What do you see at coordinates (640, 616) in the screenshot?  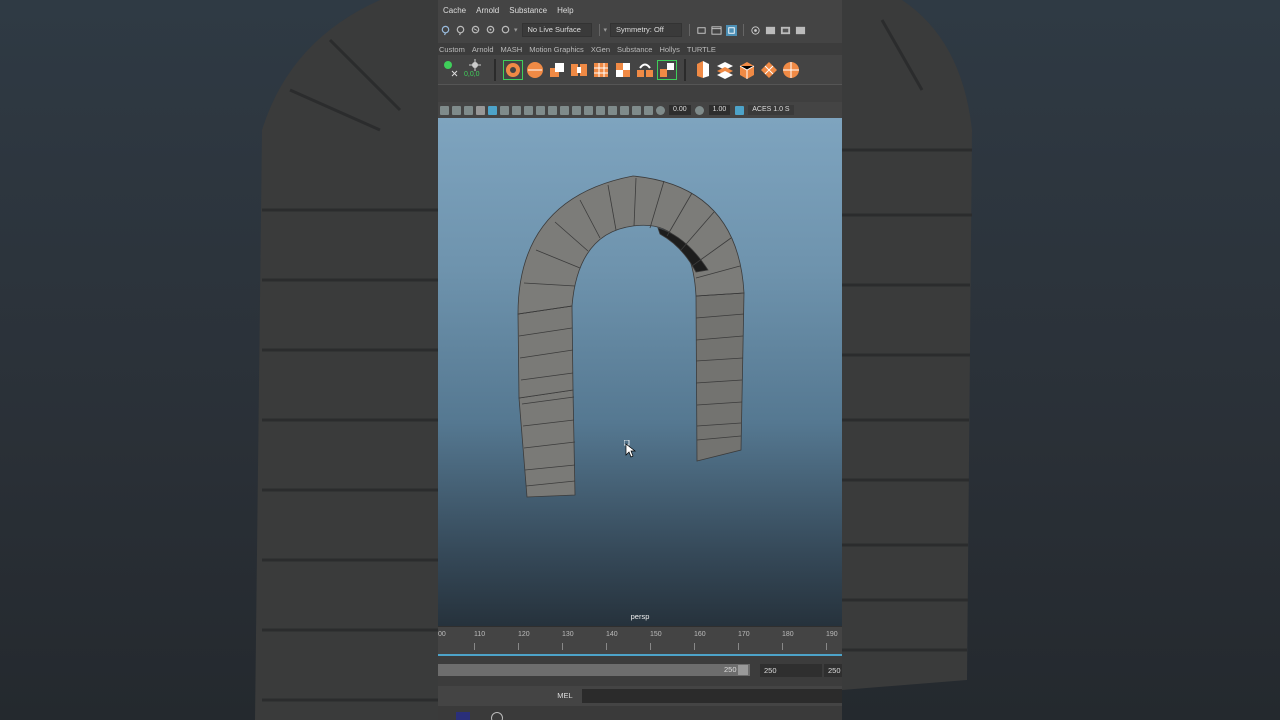 I see `camera-label: persp` at bounding box center [640, 616].